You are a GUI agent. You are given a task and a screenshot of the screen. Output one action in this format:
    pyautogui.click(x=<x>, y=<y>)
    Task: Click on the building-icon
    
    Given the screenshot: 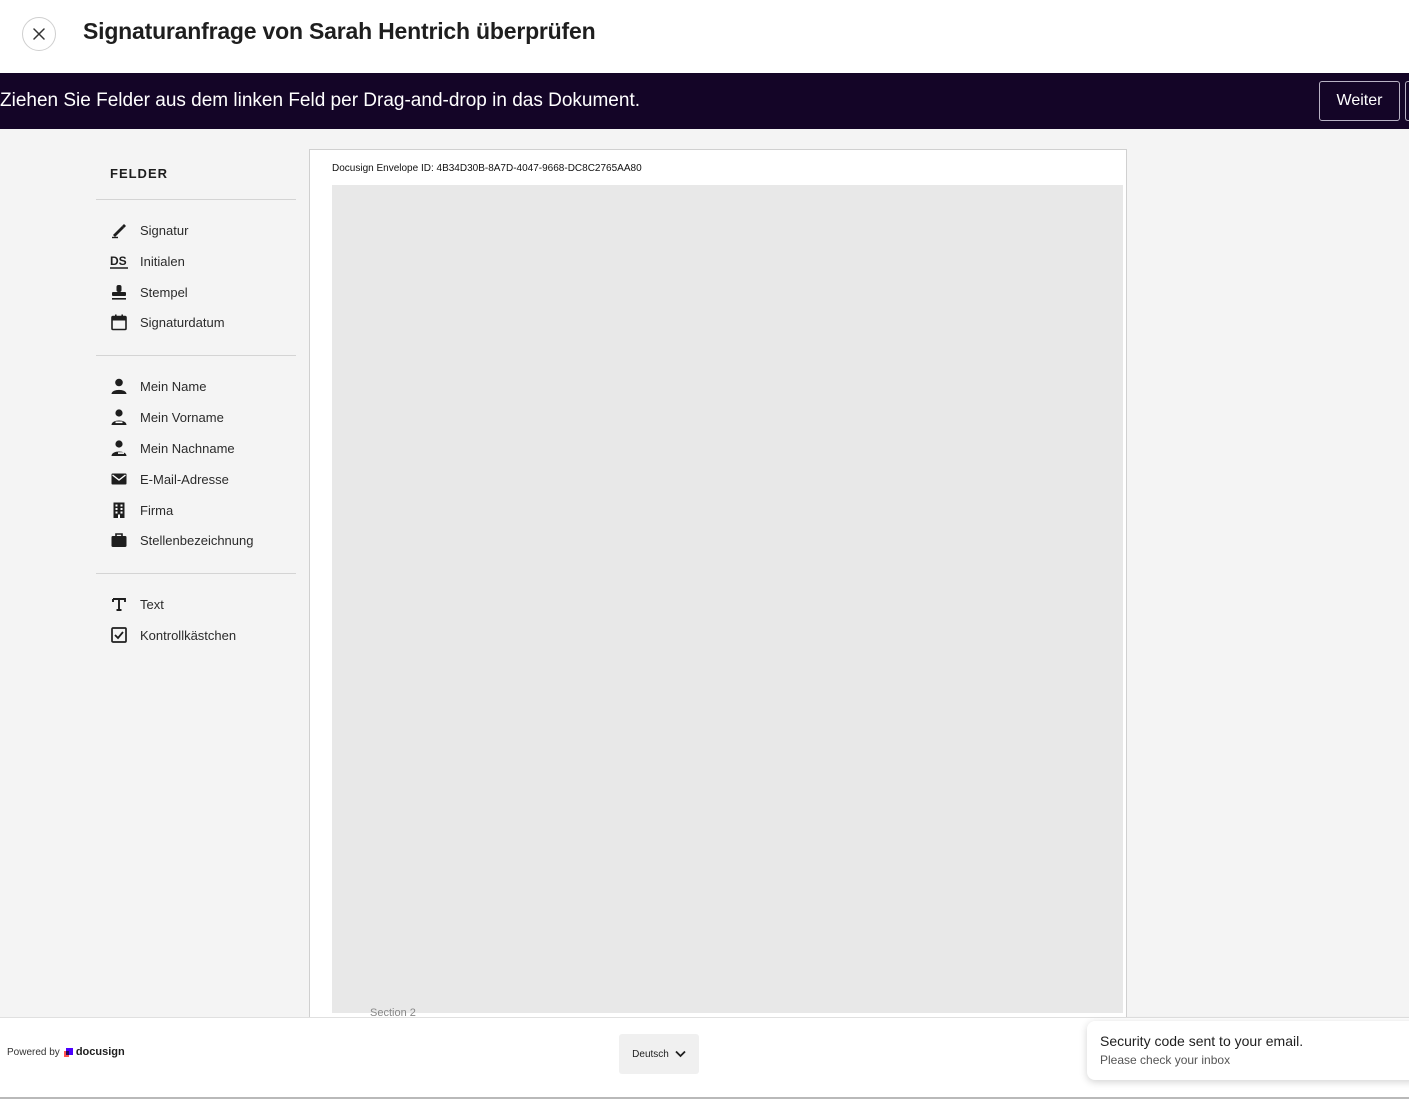 What is the action you would take?
    pyautogui.click(x=119, y=510)
    